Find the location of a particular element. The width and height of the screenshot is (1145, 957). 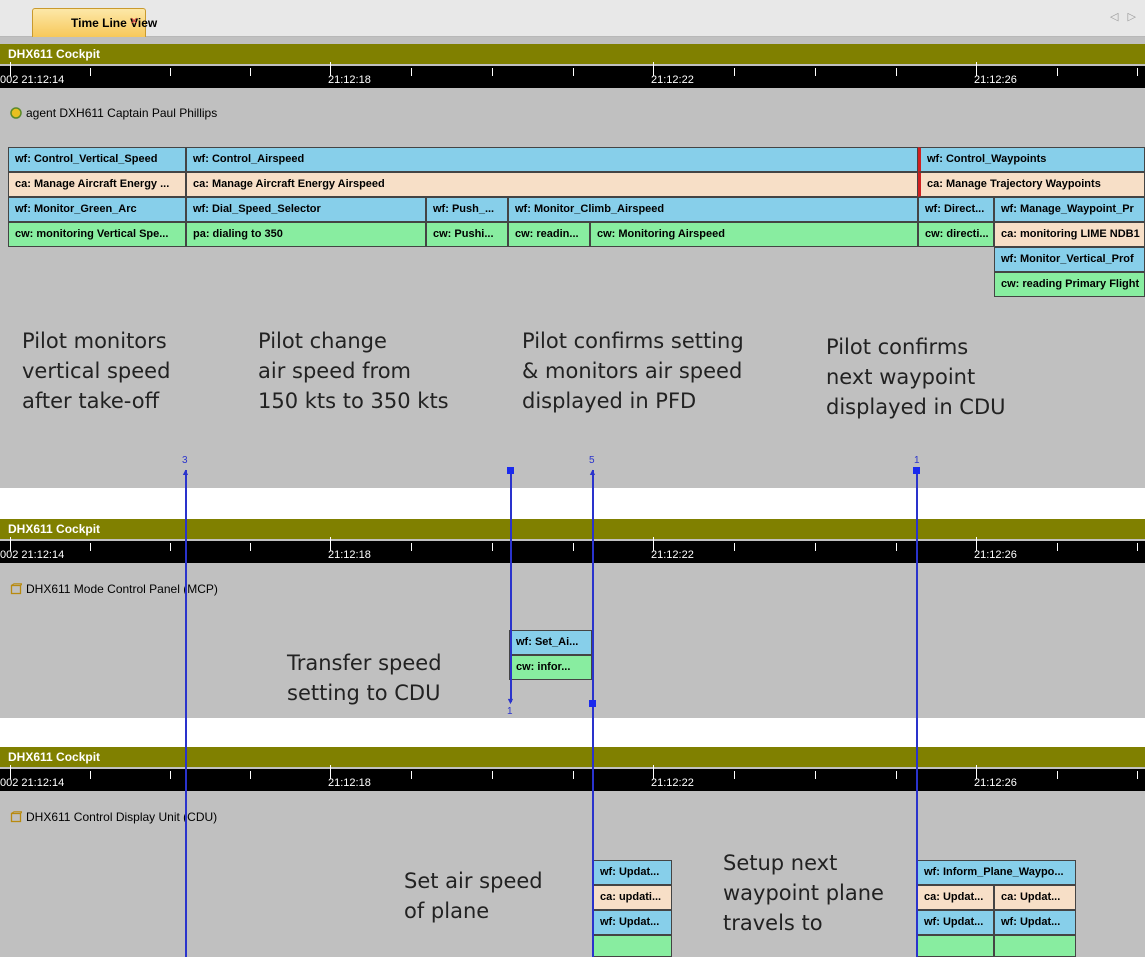

annotation: Transfer speed setting to CDU is located at coordinates (364, 678).